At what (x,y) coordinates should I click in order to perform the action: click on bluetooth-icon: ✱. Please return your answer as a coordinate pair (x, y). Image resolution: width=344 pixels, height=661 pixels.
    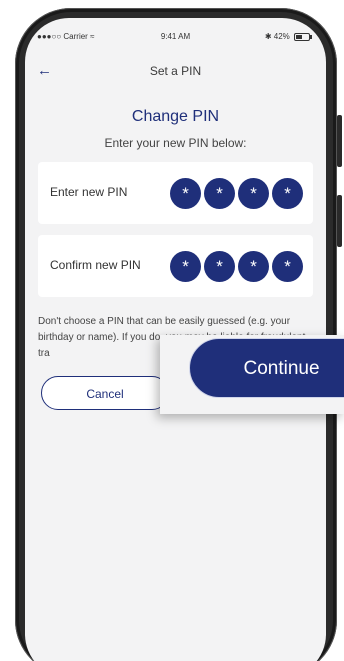
    Looking at the image, I should click on (268, 36).